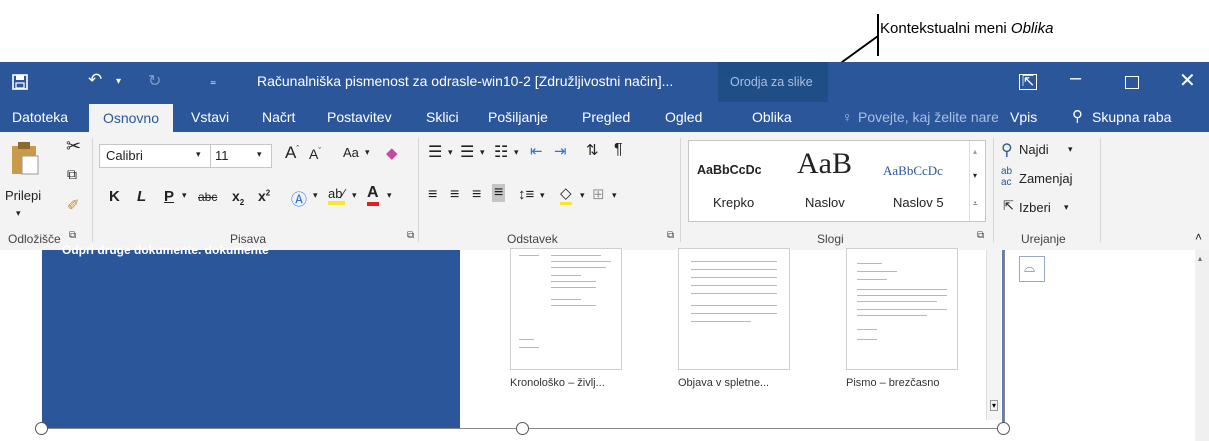 The image size is (1209, 441). What do you see at coordinates (476, 195) in the screenshot?
I see `align-right-icon: ≡` at bounding box center [476, 195].